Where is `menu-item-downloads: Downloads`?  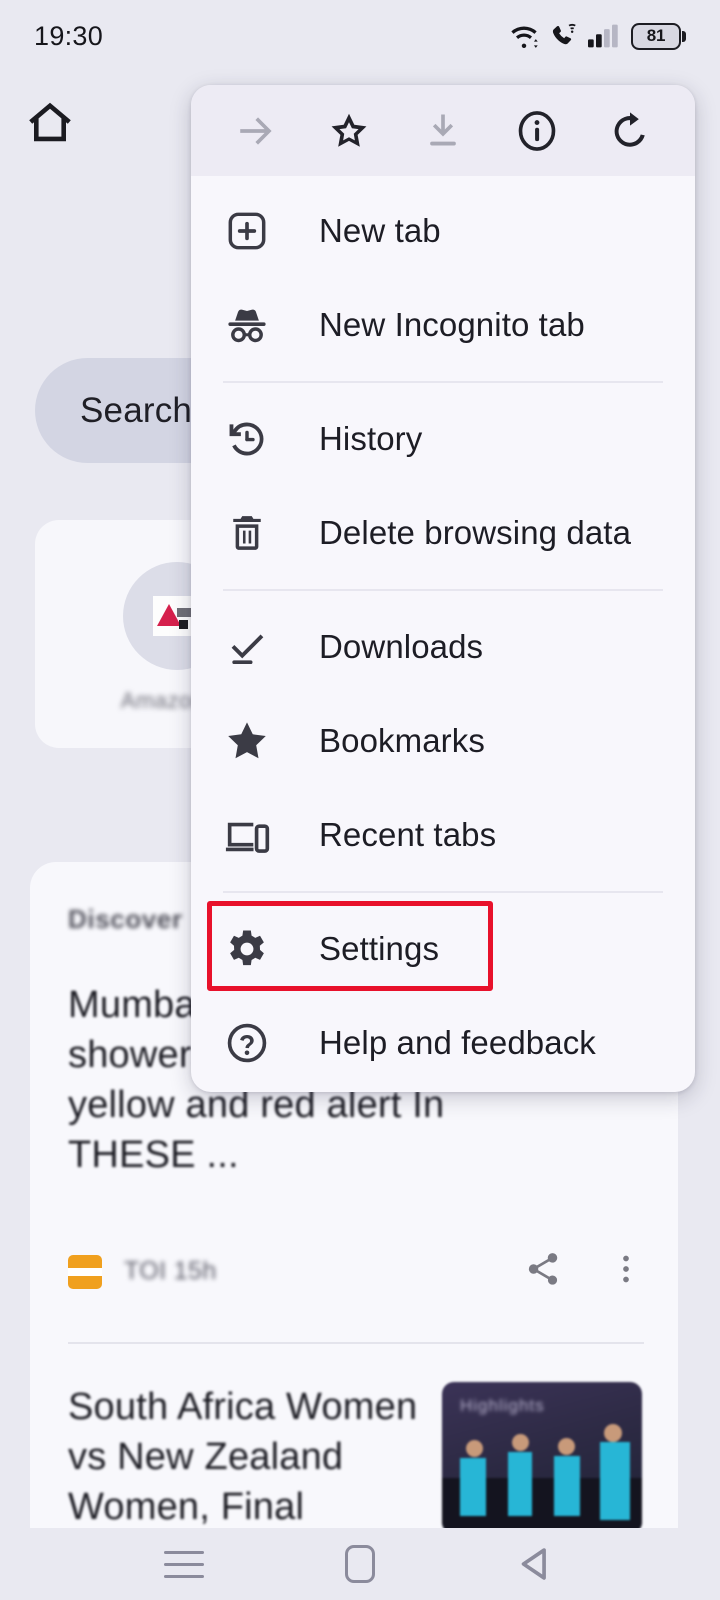
menu-item-downloads: Downloads is located at coordinates (443, 647).